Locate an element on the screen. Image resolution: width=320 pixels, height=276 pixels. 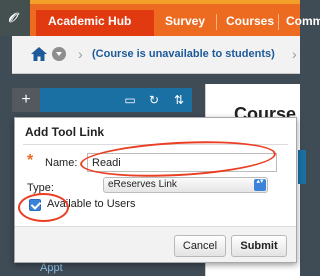
type-label: Type: is located at coordinates (40, 188).